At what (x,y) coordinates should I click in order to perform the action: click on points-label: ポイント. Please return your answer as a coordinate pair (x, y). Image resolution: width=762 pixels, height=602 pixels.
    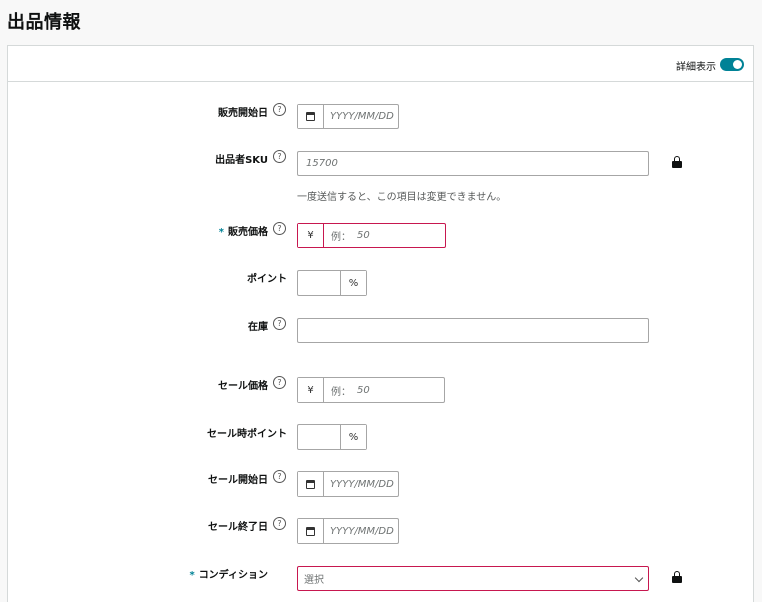
    Looking at the image, I should click on (267, 279).